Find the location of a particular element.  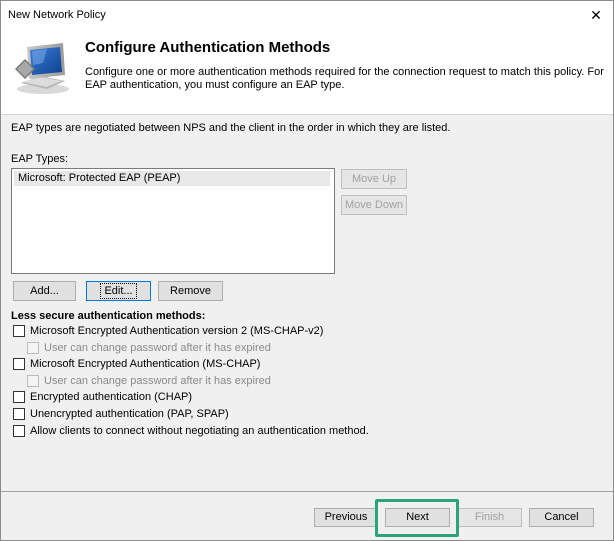

move-down-button: Move Down is located at coordinates (374, 205).